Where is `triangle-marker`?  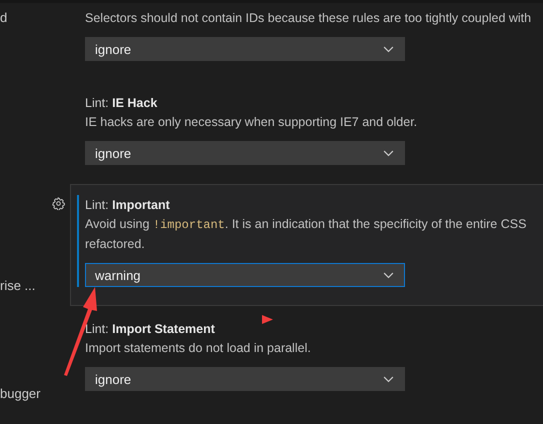 triangle-marker is located at coordinates (267, 319).